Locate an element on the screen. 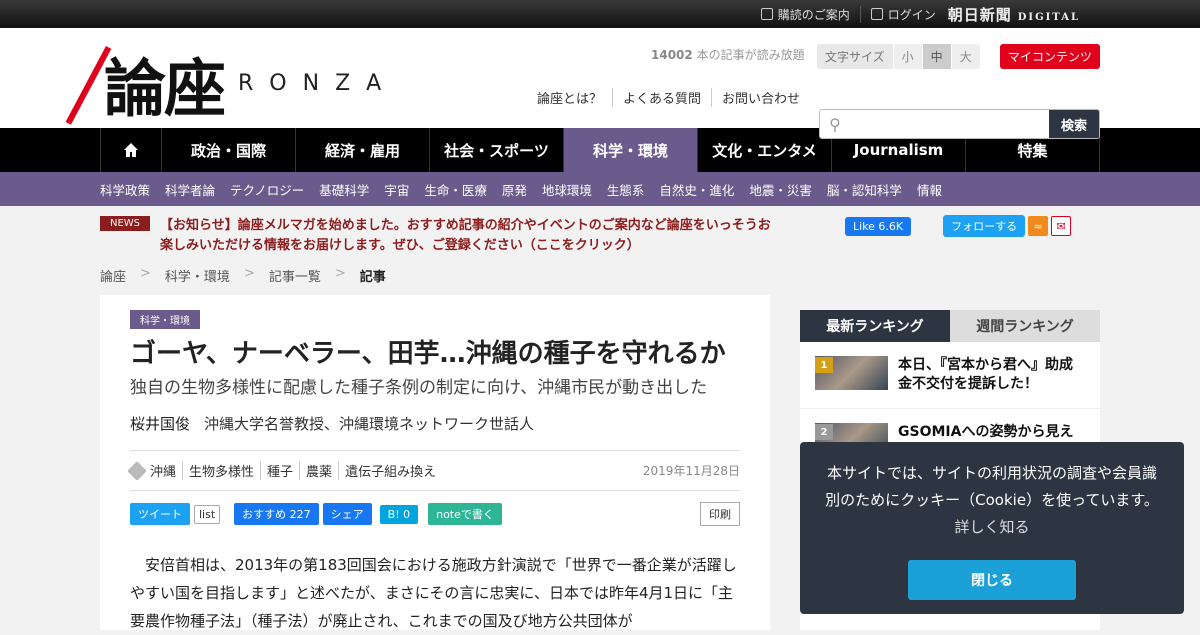 The width and height of the screenshot is (1200, 635). header-links: 論座とは？ よくある質問 お問い合わせ is located at coordinates (673, 97).